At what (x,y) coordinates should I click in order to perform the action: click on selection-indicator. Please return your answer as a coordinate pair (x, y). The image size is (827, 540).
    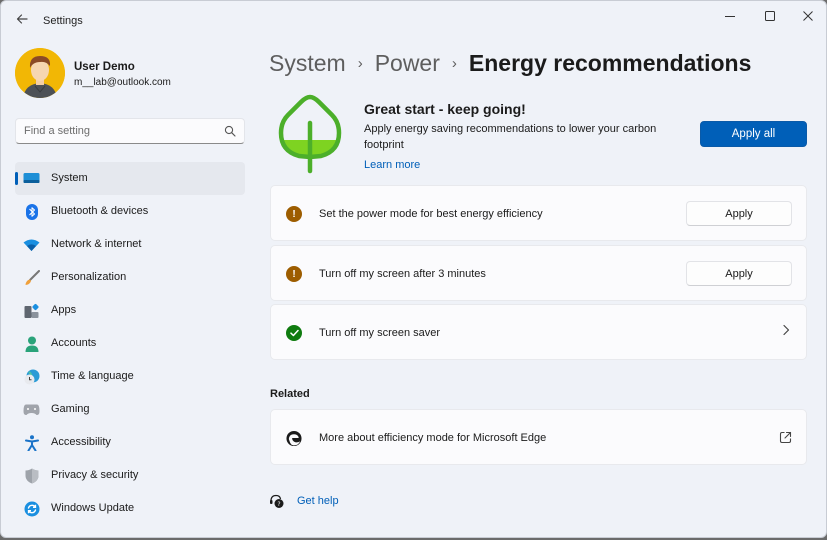
    Looking at the image, I should click on (16, 178).